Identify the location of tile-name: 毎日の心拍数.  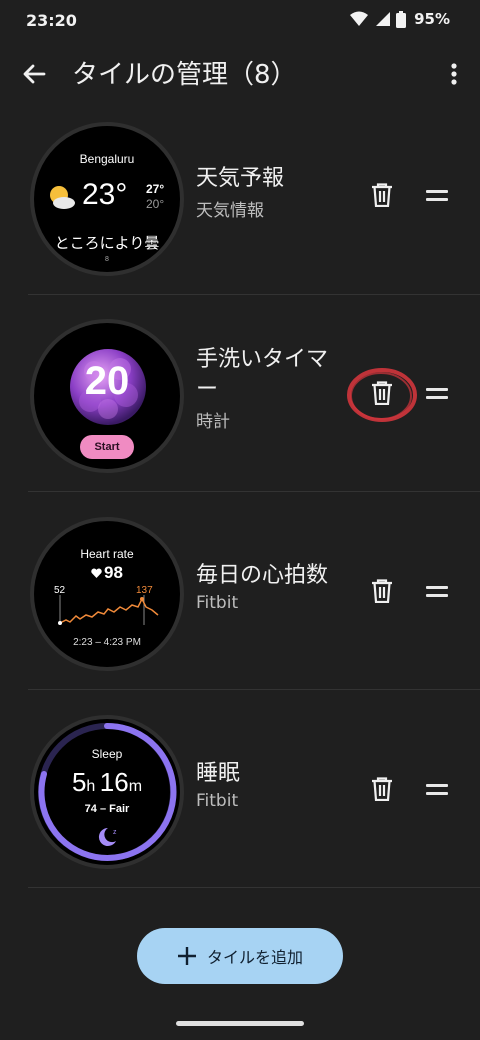
(262, 575).